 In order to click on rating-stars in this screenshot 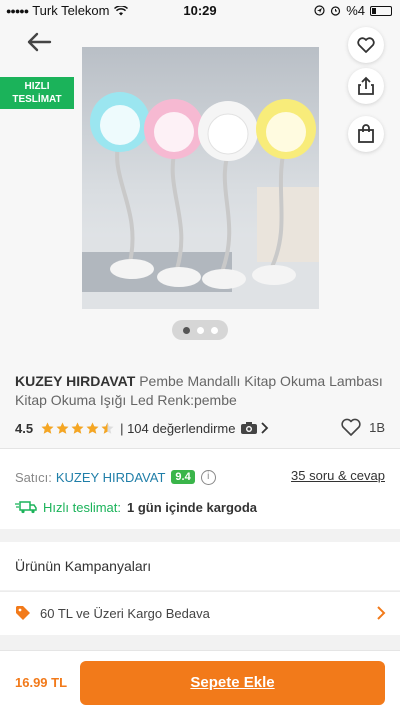, I will do `click(77, 428)`.